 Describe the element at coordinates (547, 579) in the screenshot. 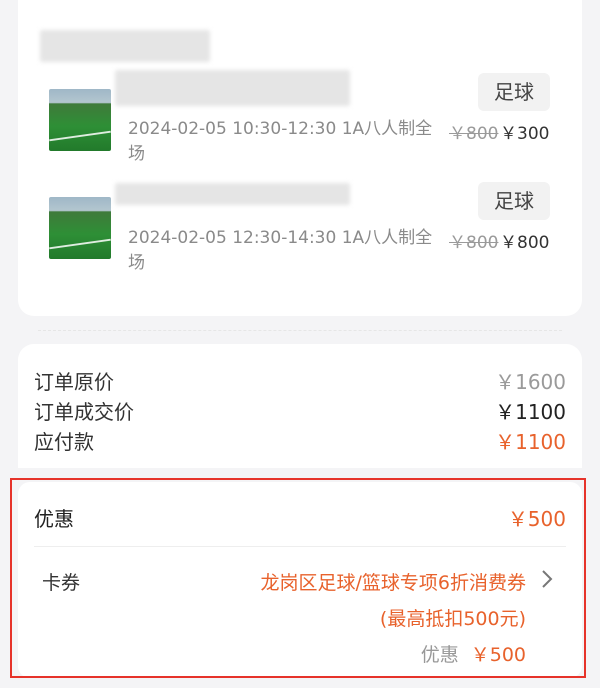

I see `chevron-right-icon` at that location.